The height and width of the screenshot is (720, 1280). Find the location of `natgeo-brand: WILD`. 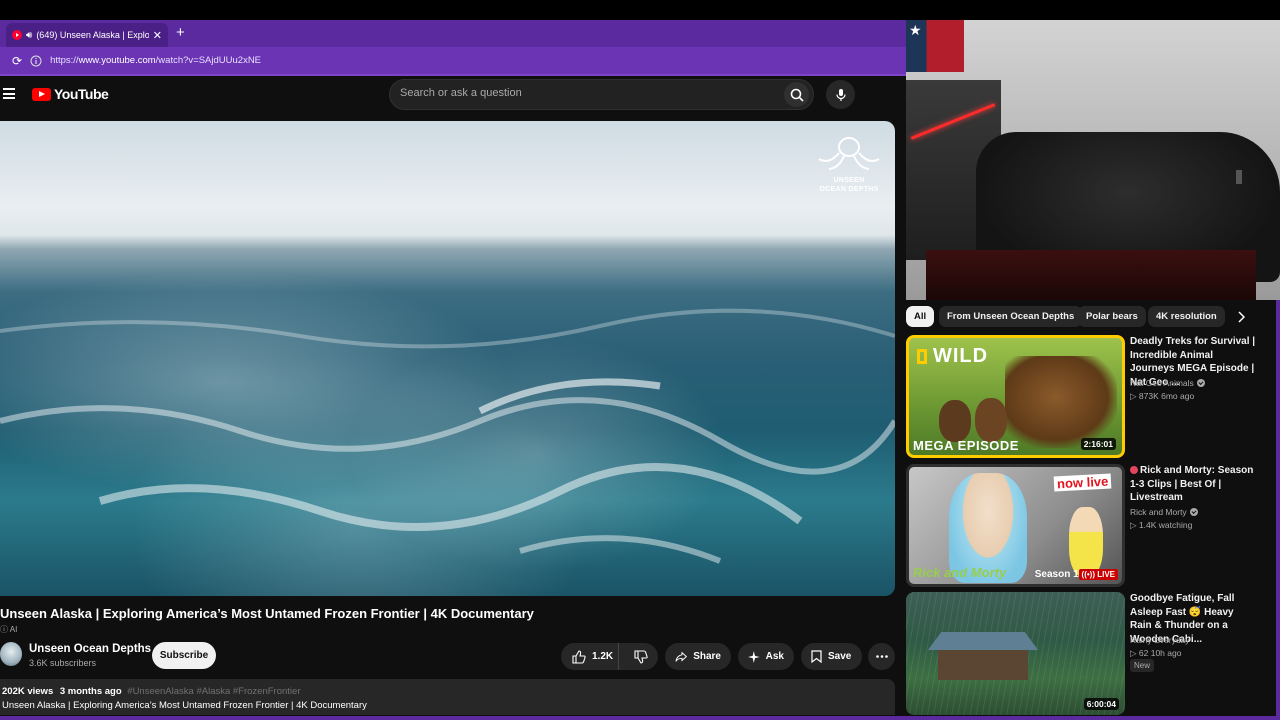

natgeo-brand: WILD is located at coordinates (952, 356).